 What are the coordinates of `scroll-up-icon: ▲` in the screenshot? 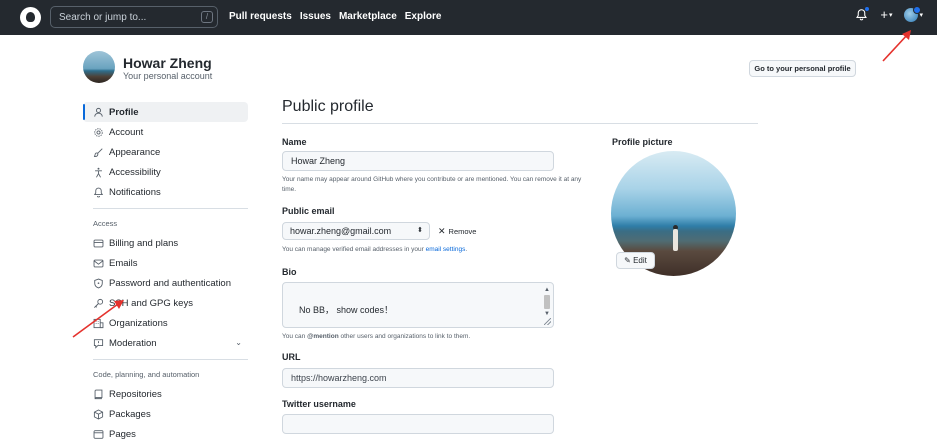 It's located at (547, 290).